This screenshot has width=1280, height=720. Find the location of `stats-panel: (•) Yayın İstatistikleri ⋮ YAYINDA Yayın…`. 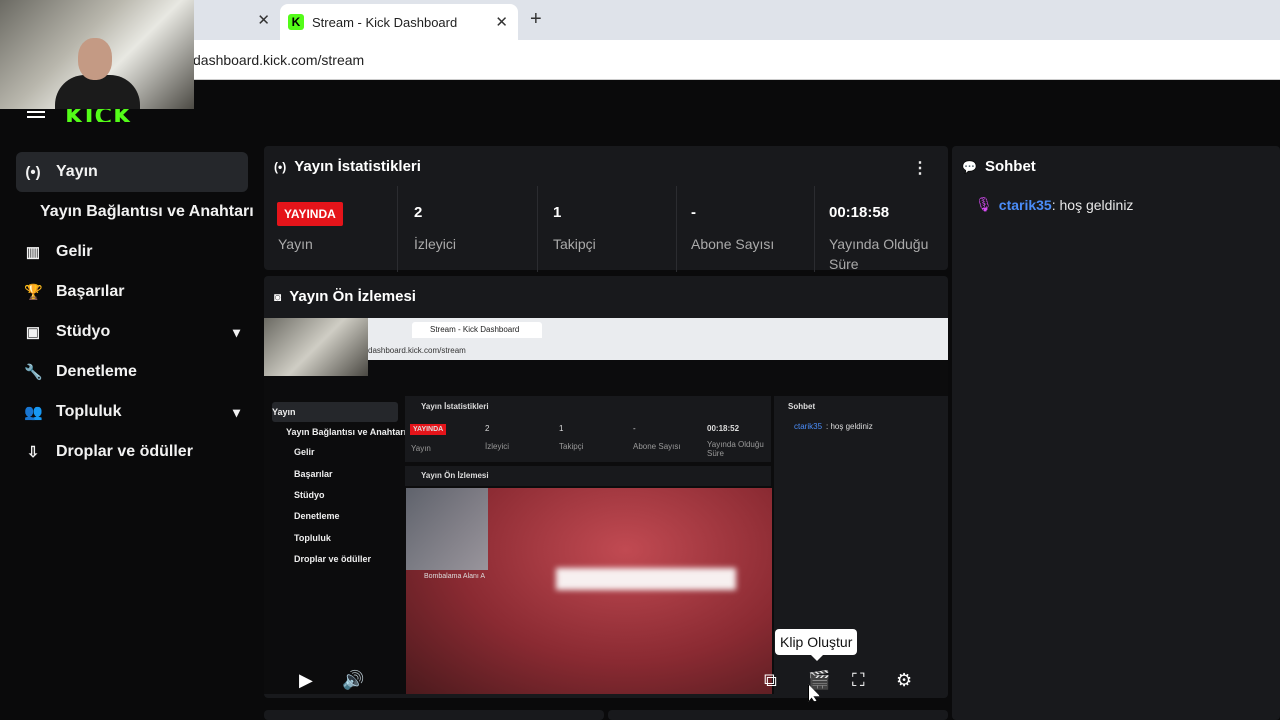

stats-panel: (•) Yayın İstatistikleri ⋮ YAYINDA Yayın… is located at coordinates (606, 209).